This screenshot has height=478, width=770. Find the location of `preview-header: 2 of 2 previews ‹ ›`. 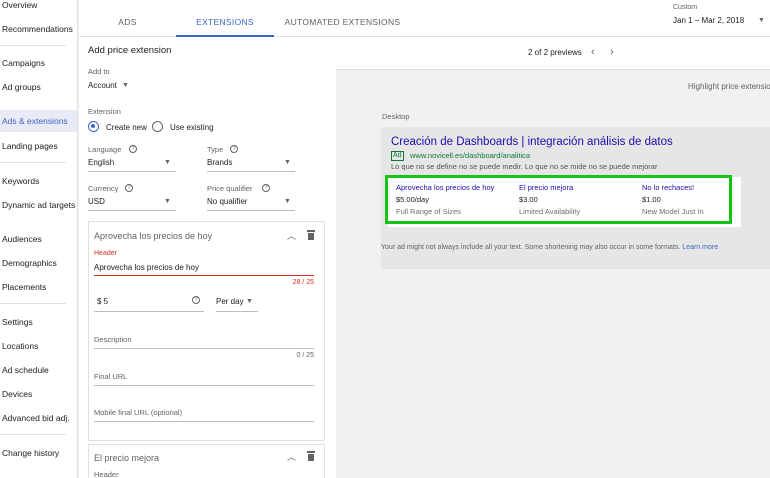

preview-header: 2 of 2 previews ‹ › is located at coordinates (553, 53).